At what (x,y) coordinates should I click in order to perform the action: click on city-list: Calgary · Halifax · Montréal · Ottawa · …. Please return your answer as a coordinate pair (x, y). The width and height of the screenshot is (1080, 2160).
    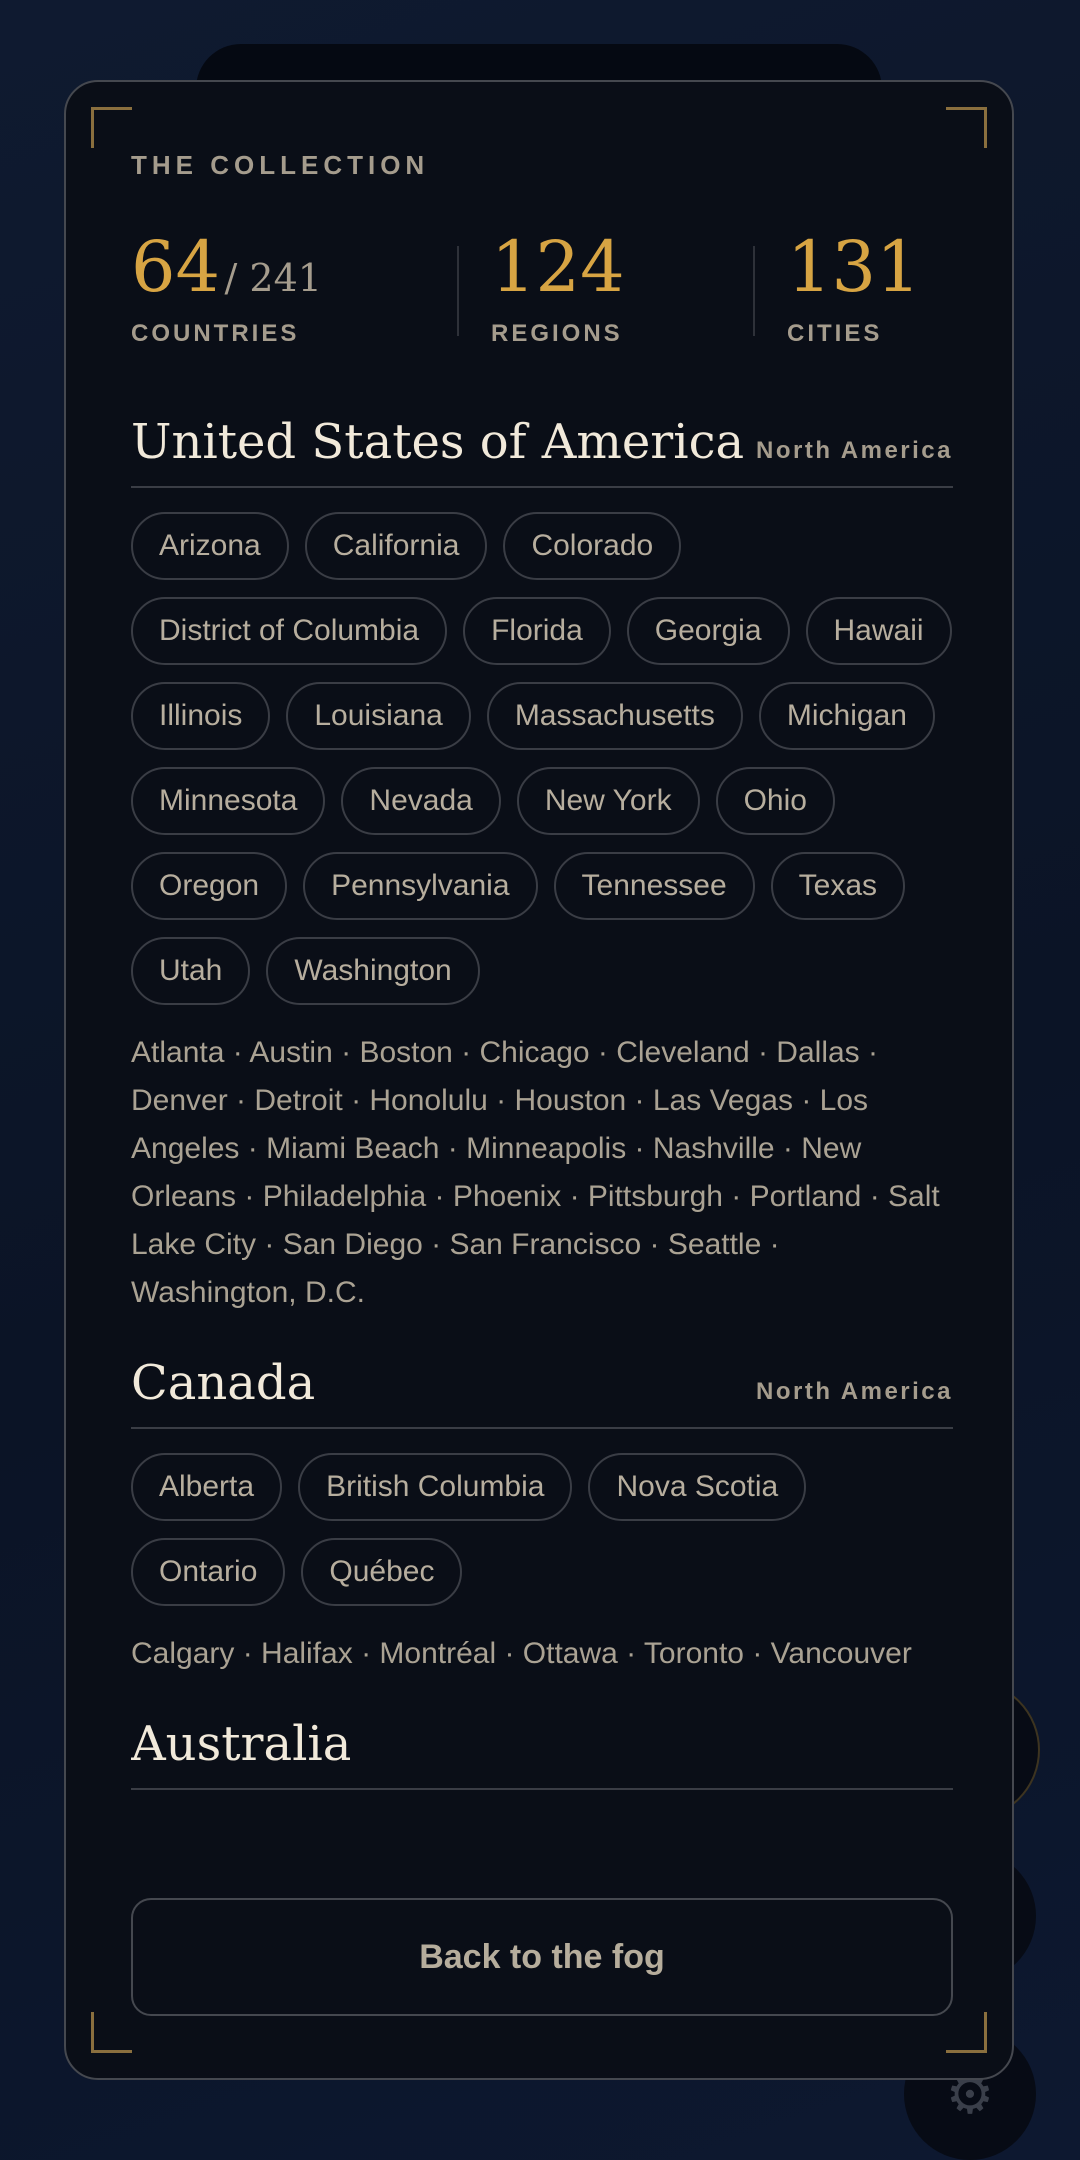
    Looking at the image, I should click on (521, 1653).